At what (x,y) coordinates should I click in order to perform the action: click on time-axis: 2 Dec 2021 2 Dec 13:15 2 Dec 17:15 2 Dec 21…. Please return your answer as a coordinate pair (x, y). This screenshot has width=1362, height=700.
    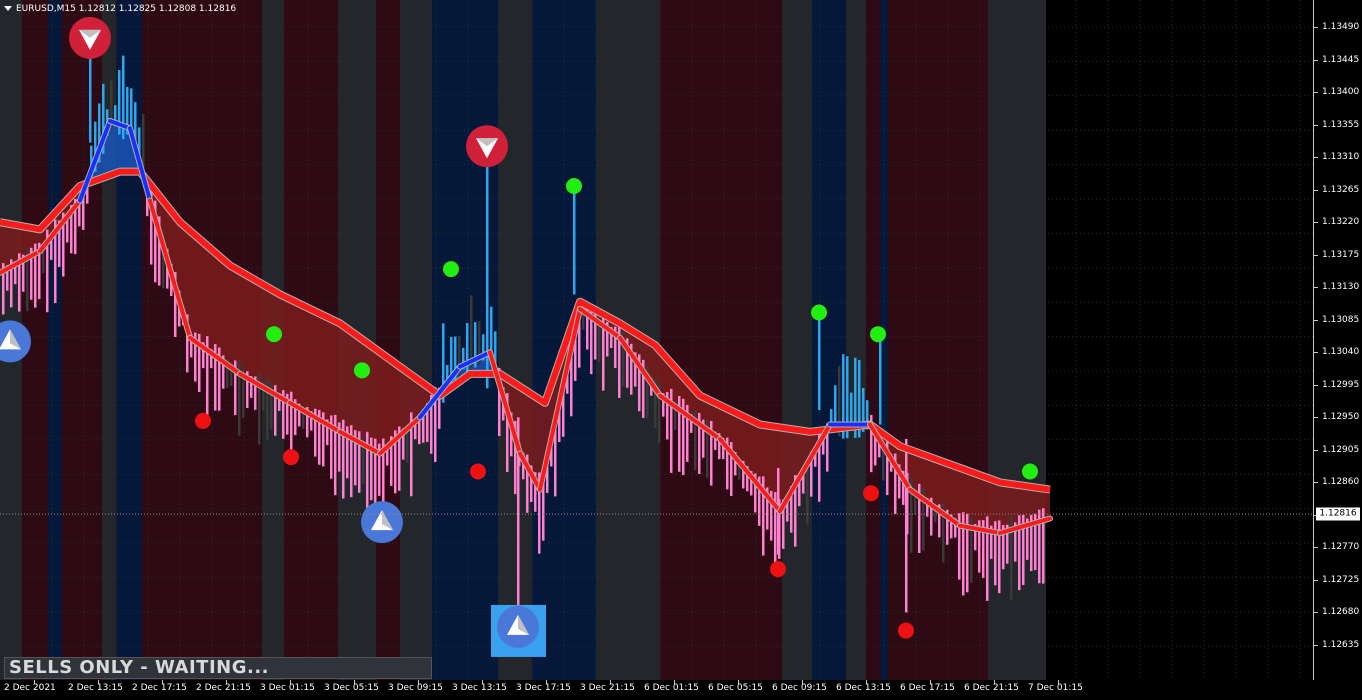
    Looking at the image, I should click on (657, 690).